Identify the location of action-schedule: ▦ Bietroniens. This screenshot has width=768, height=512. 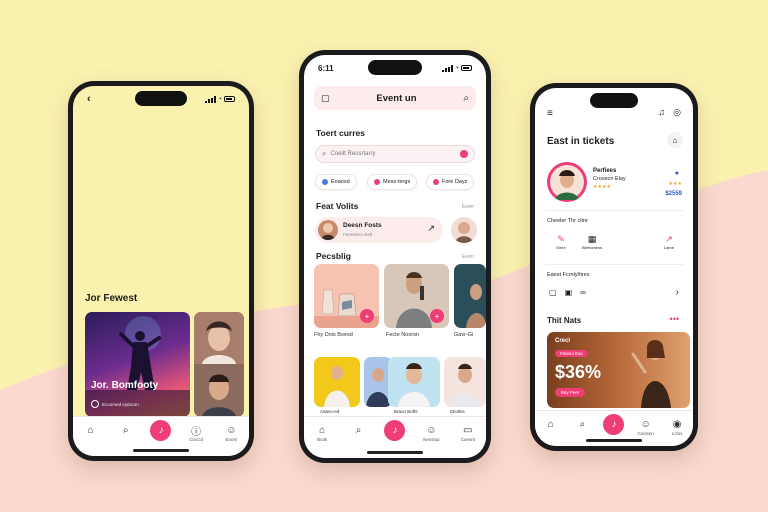
(592, 242).